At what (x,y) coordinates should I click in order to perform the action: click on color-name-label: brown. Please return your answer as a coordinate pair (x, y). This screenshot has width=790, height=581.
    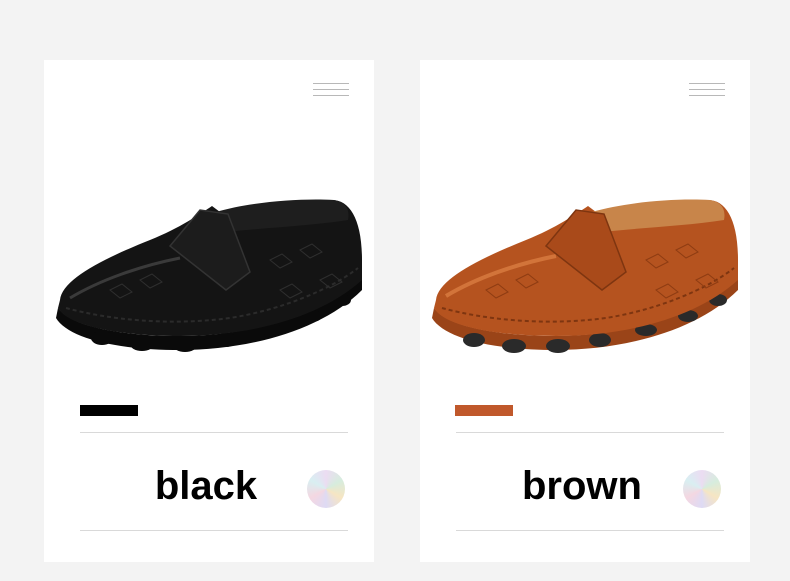
    Looking at the image, I should click on (582, 486).